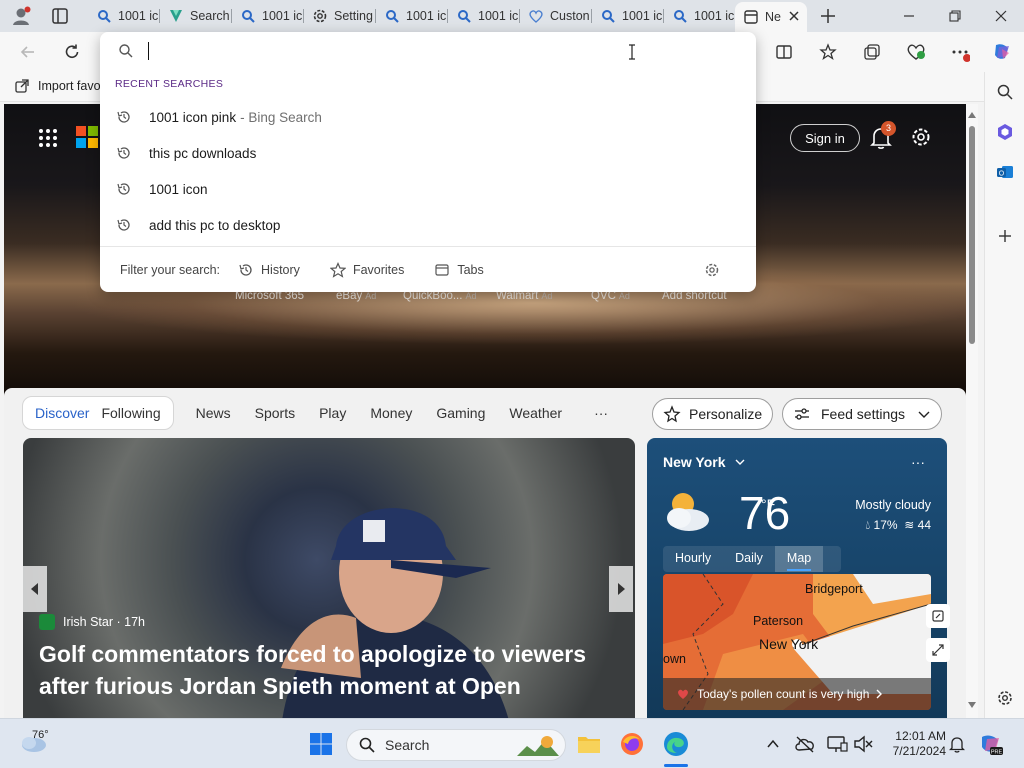 The height and width of the screenshot is (768, 1024). I want to click on page-settings-gear-icon, so click(921, 137).